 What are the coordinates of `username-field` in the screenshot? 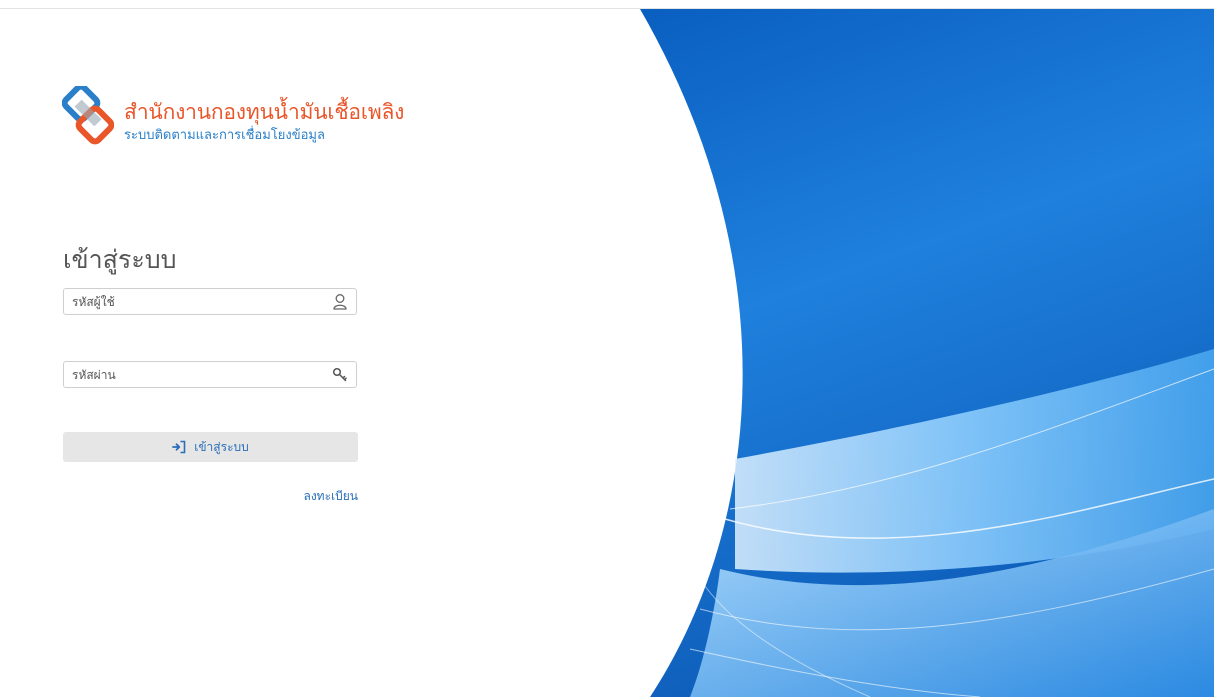 It's located at (210, 301).